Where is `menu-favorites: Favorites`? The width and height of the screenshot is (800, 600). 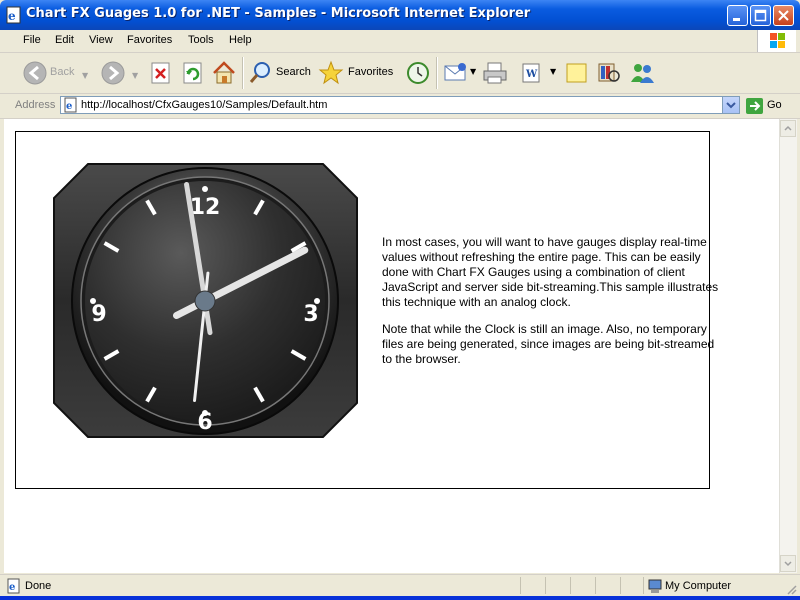
menu-favorites: Favorites is located at coordinates (149, 40).